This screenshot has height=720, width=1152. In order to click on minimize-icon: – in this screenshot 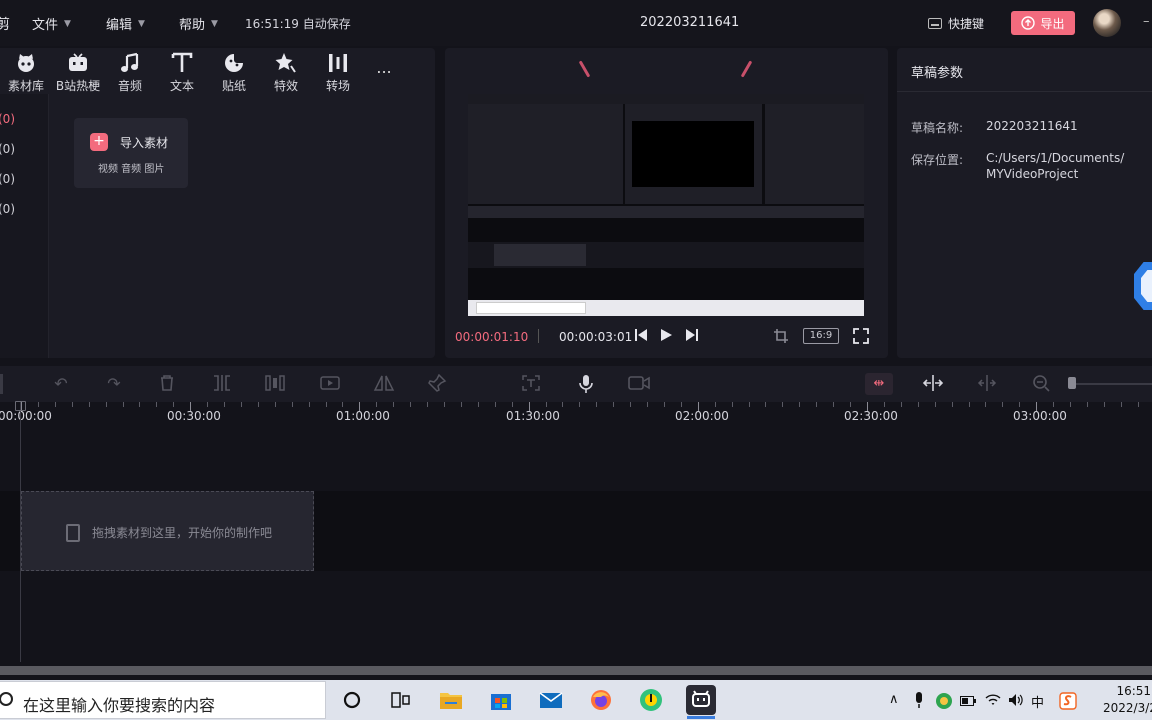, I will do `click(1146, 21)`.